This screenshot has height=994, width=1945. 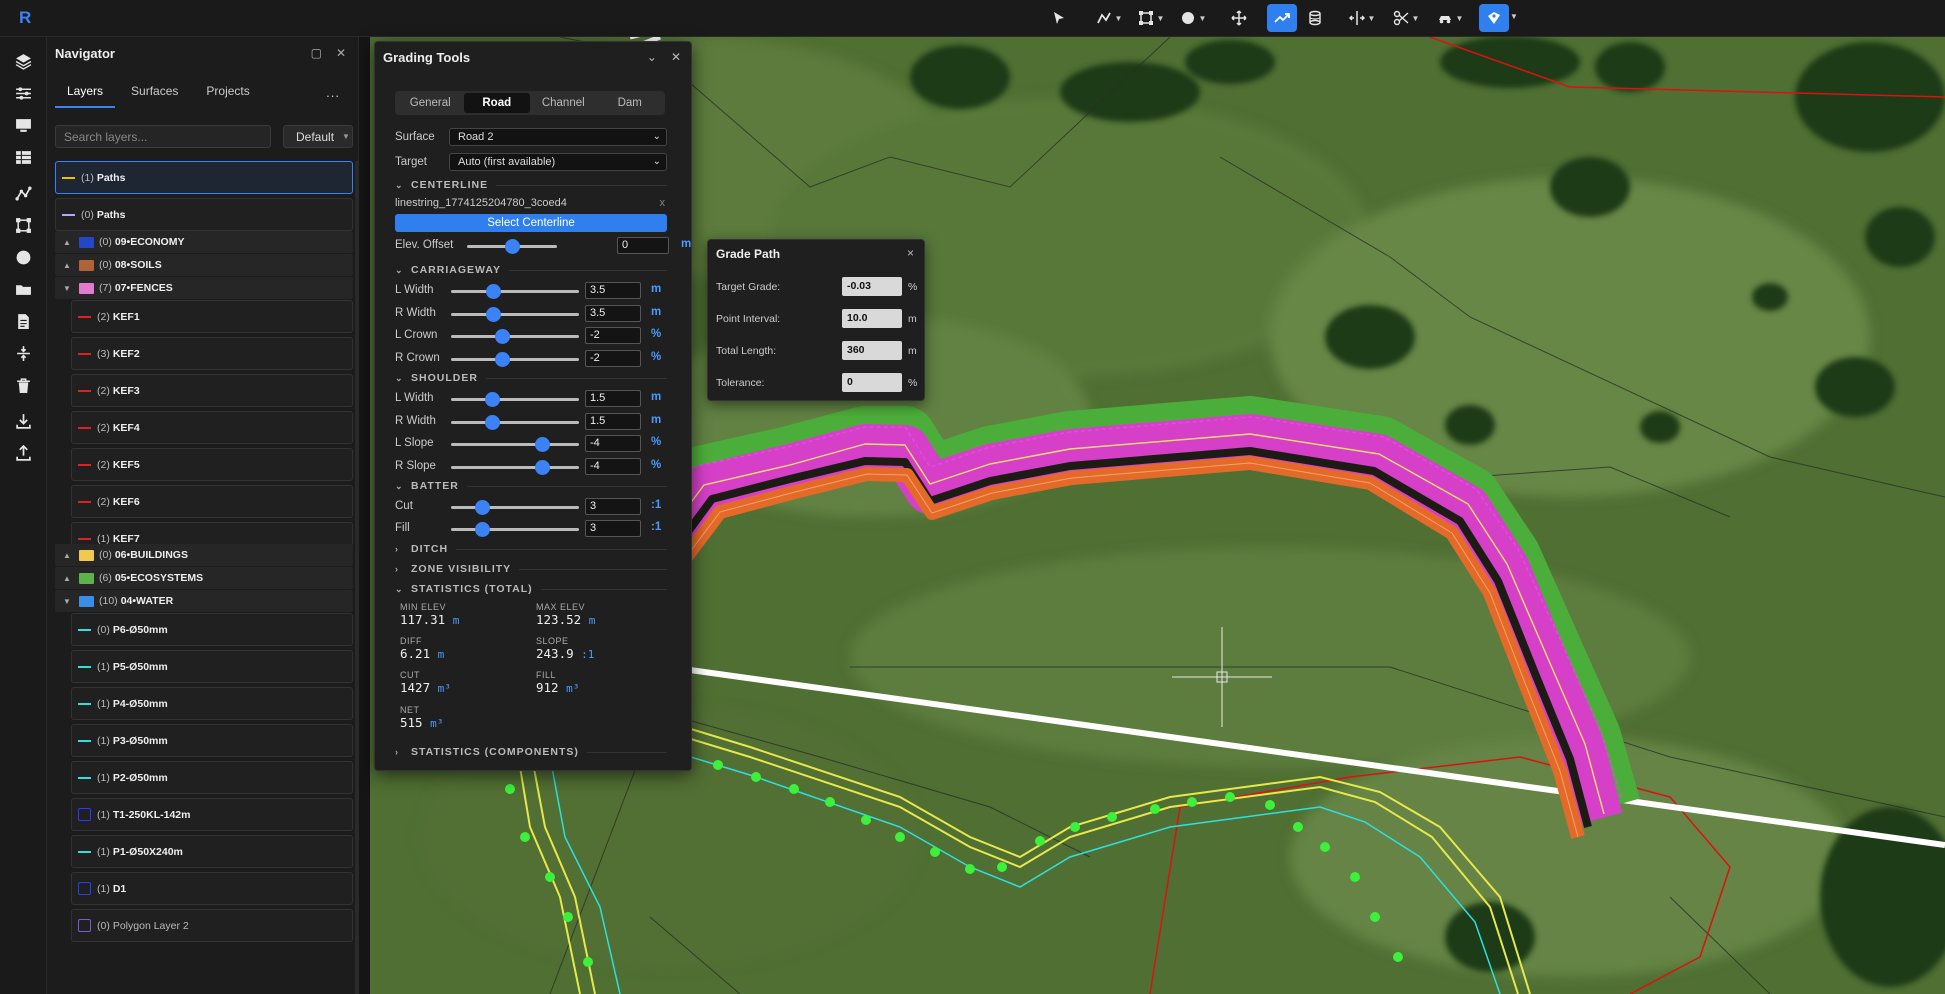 I want to click on upload-icon, so click(x=23, y=453).